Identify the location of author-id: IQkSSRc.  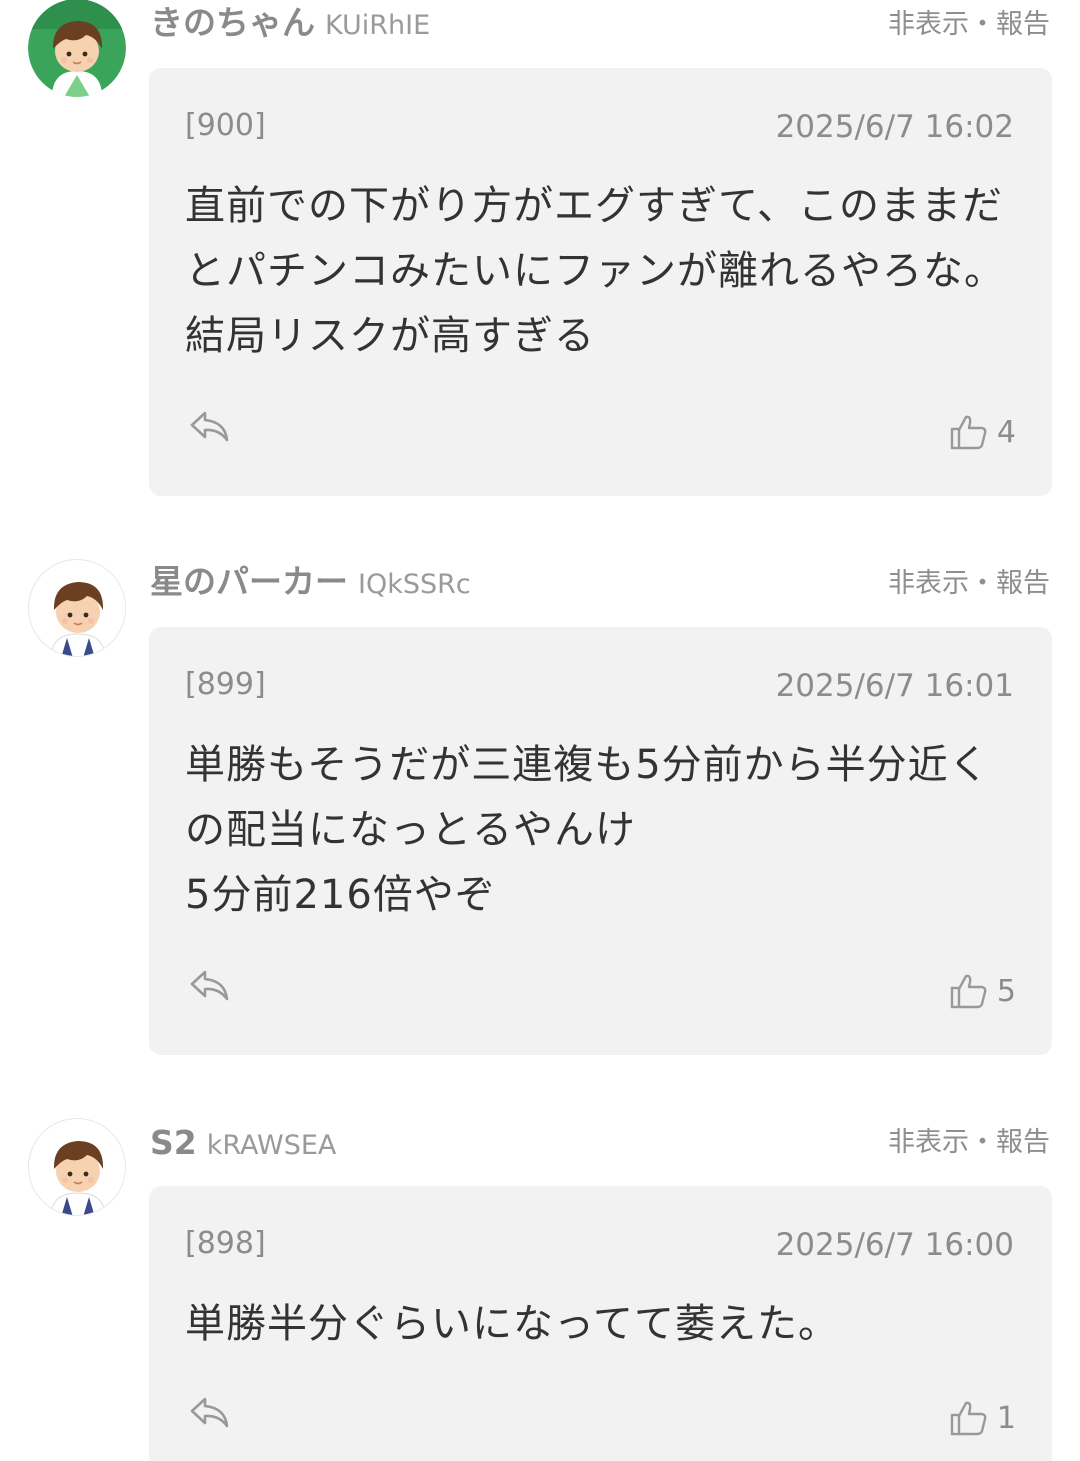
(414, 584).